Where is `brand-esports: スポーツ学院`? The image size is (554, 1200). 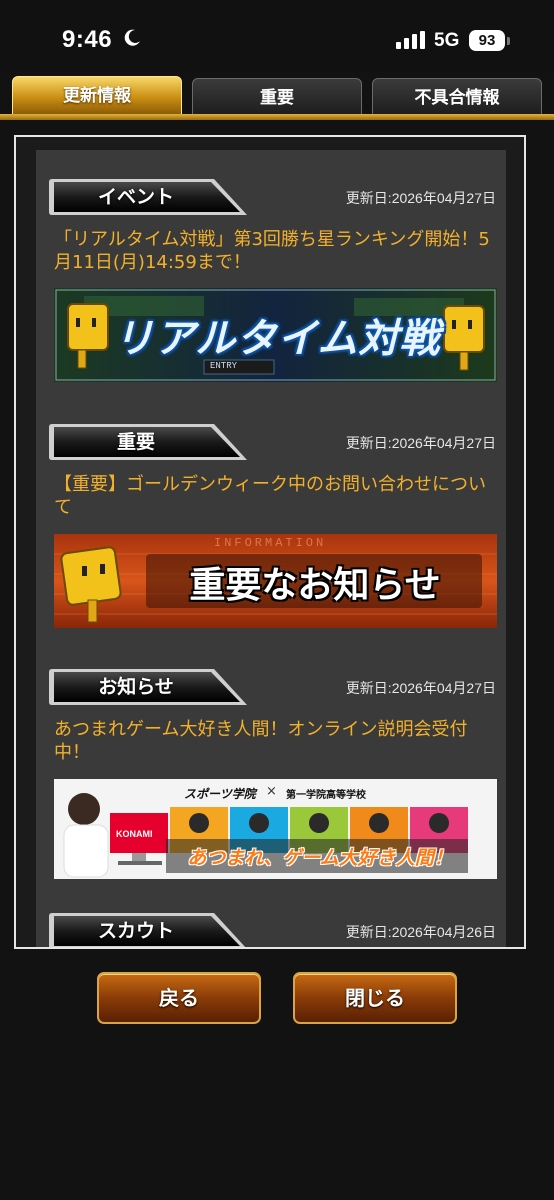
brand-esports: スポーツ学院 is located at coordinates (220, 794).